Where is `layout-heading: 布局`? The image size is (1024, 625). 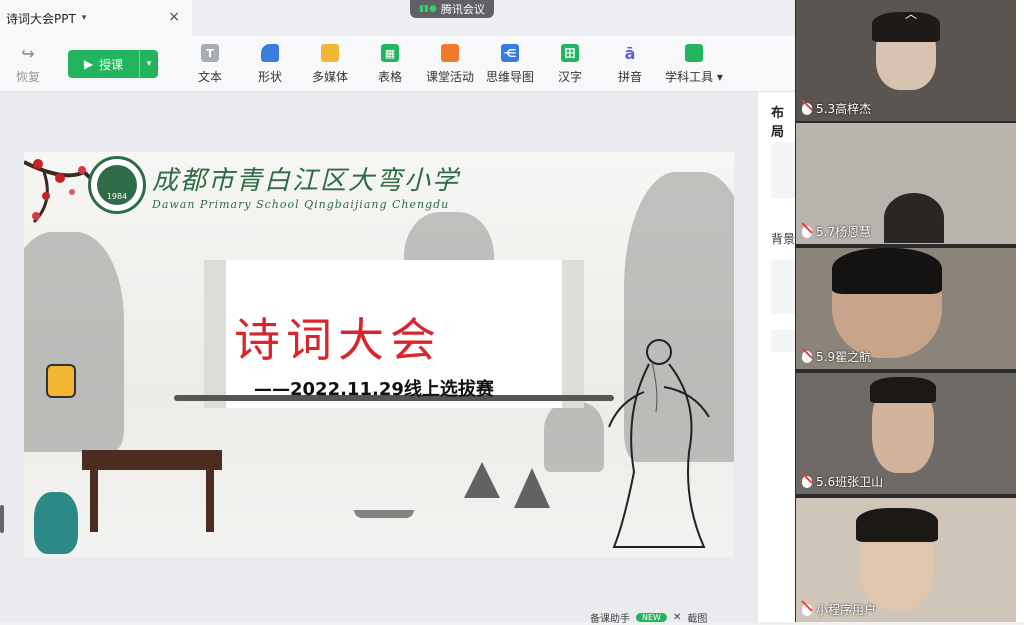
layout-heading: 布局 is located at coordinates (778, 123).